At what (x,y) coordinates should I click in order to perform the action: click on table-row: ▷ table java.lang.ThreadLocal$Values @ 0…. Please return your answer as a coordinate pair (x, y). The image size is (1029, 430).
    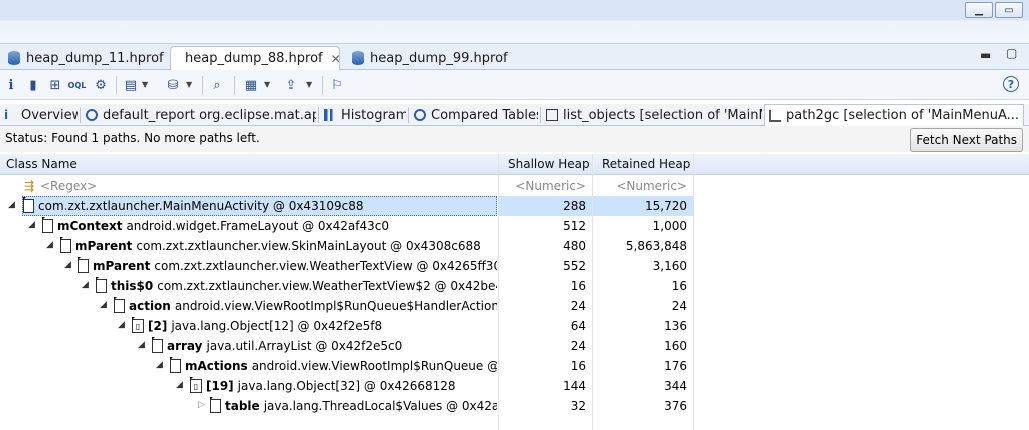
    Looking at the image, I should click on (514, 406).